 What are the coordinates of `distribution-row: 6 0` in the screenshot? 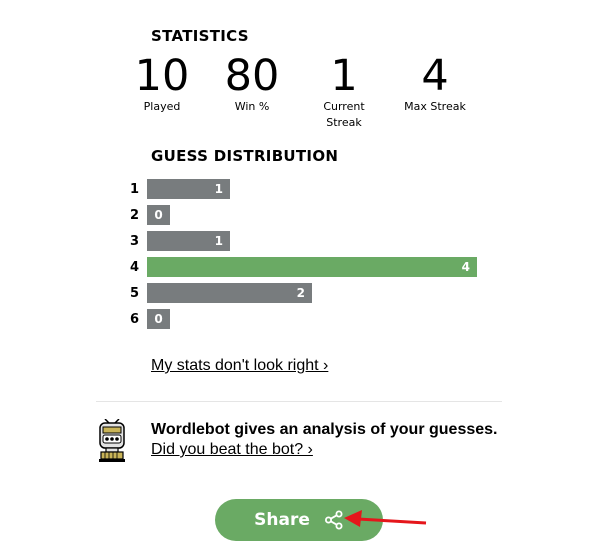 It's located at (150, 319).